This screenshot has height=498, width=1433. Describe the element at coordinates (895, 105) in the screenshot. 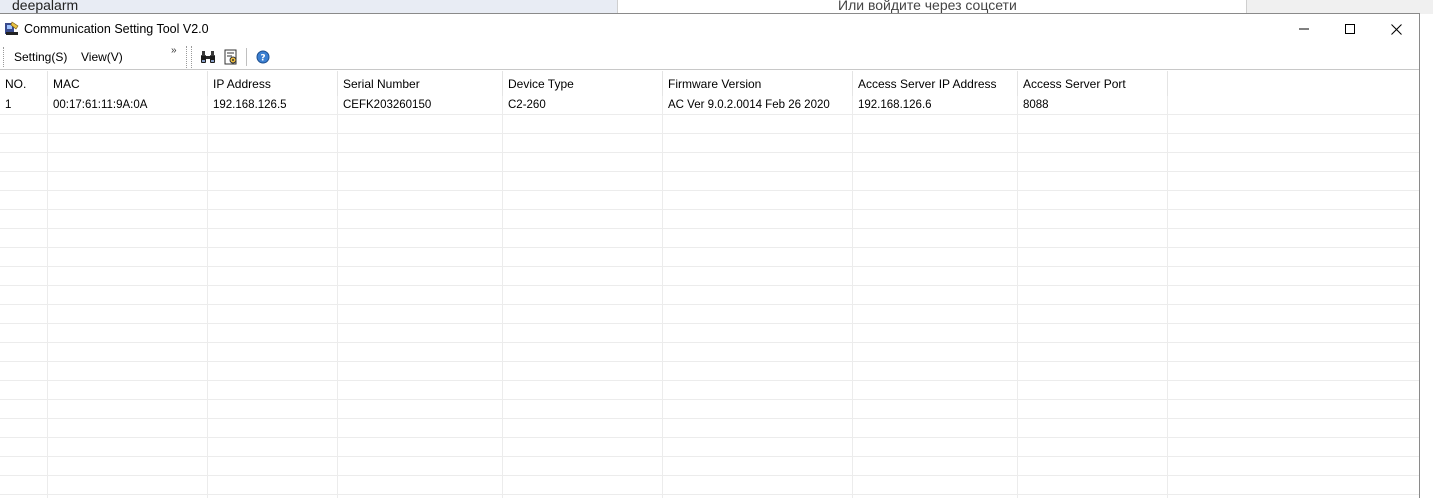

I see `cell-access-server-ip: 192.168.126.6` at that location.